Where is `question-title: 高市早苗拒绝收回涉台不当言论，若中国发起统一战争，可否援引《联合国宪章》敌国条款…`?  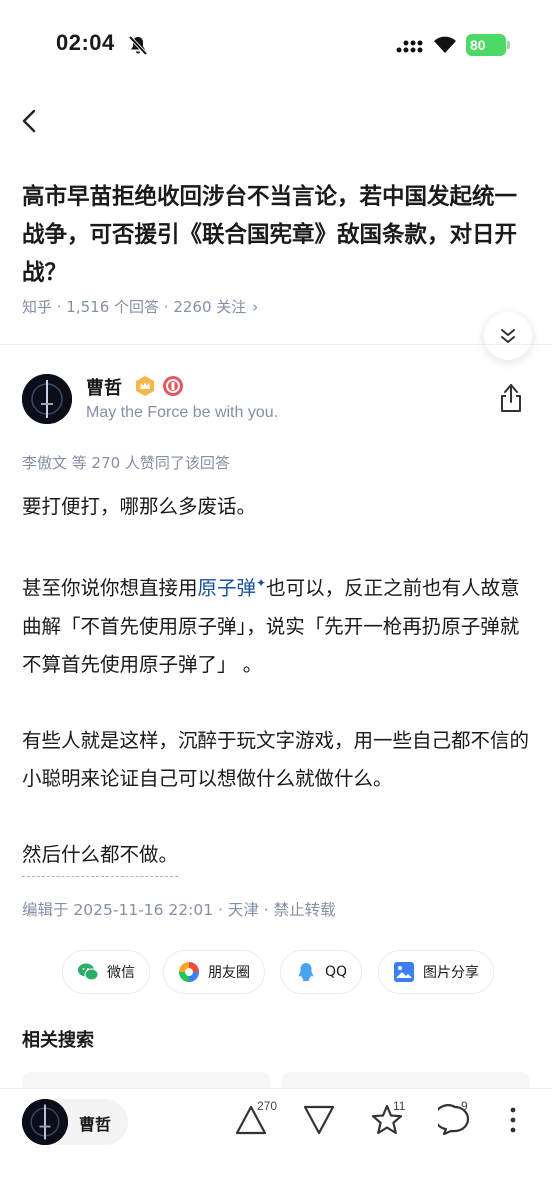 question-title: 高市早苗拒绝收回涉台不当言论，若中国发起统一战争，可否援引《联合国宪章》敌国条款… is located at coordinates (276, 235).